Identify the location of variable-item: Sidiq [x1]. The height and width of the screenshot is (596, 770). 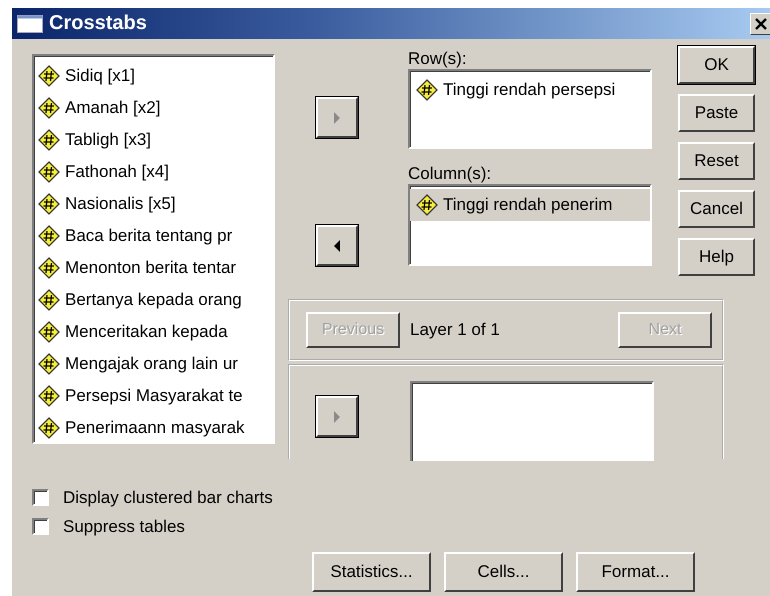
(153, 76).